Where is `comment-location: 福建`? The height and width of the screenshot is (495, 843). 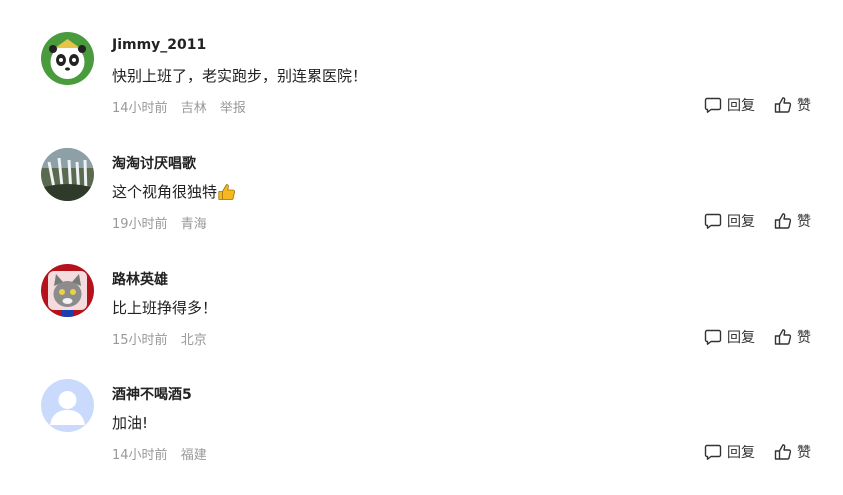
comment-location: 福建 is located at coordinates (193, 455).